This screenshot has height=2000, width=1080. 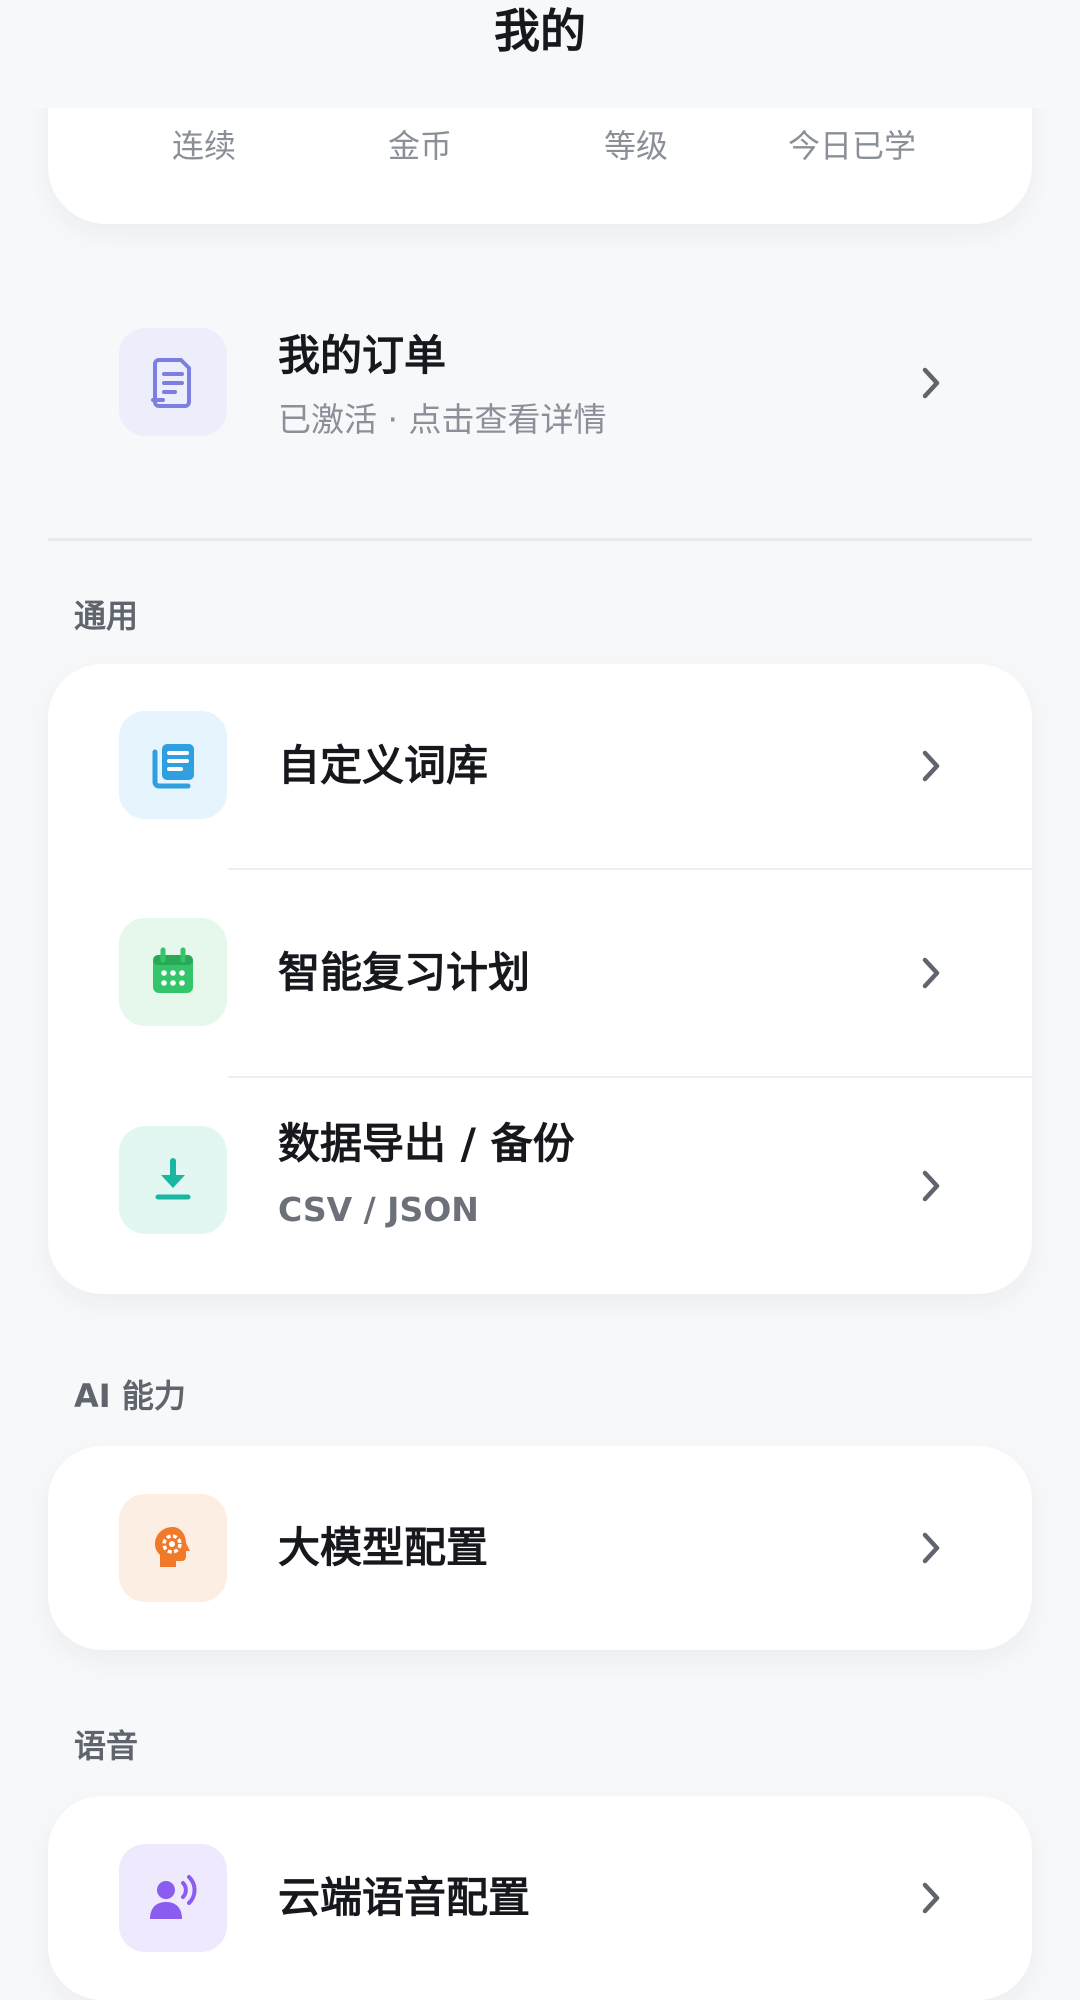 I want to click on ai-settings-card: 大模型配置, so click(x=540, y=1548).